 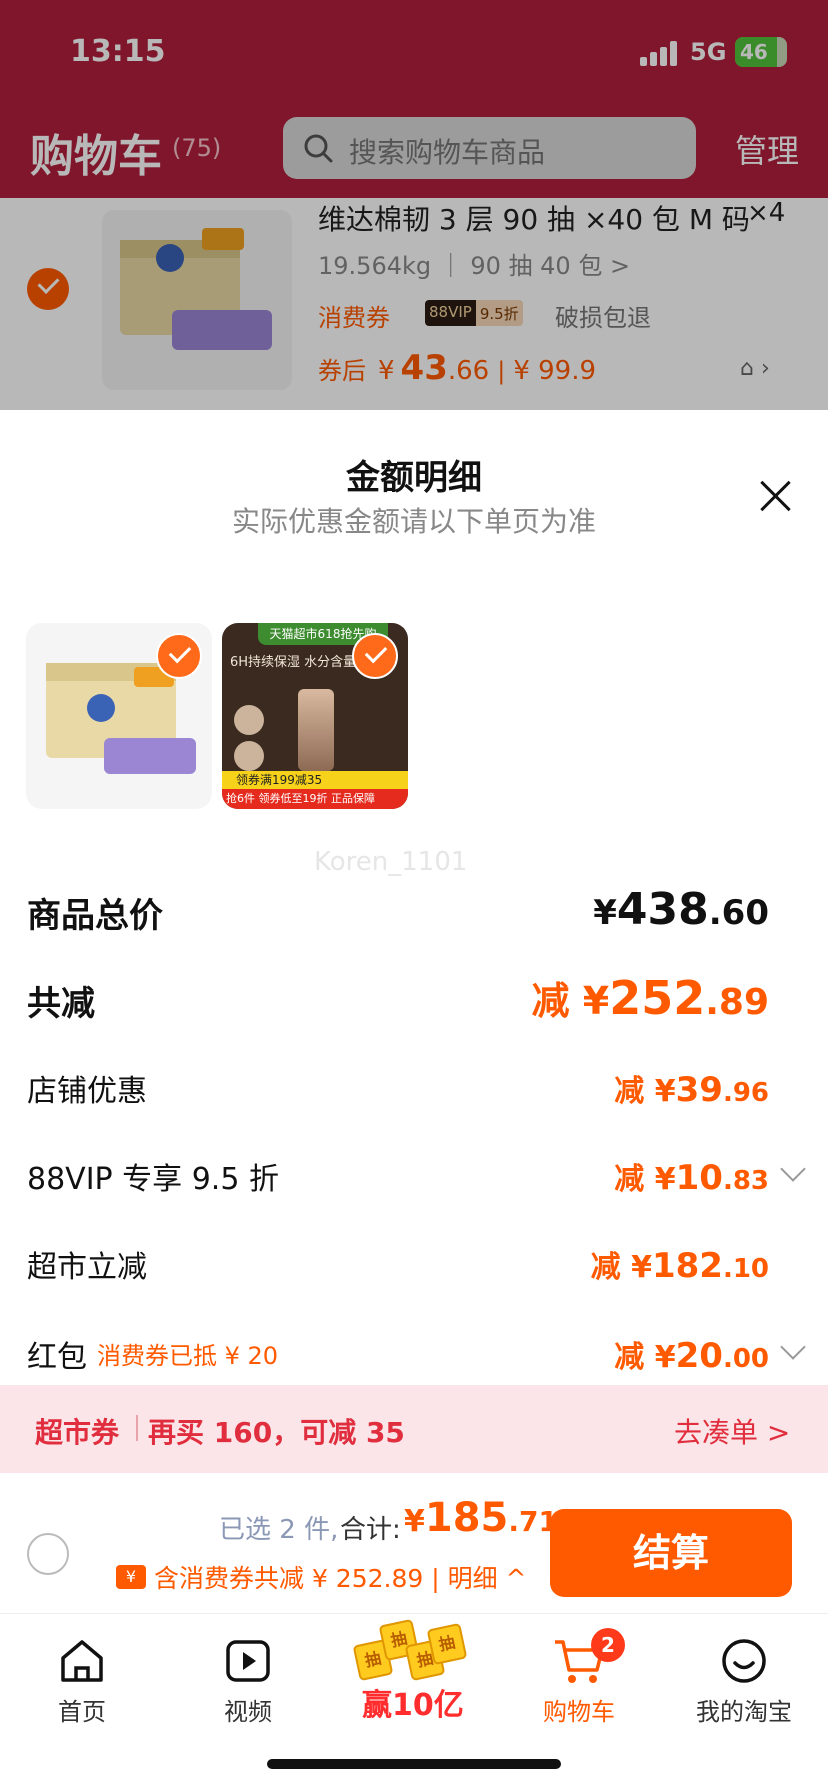 I want to click on saving-text: 含消费券共减 ¥ 252.89 | 明细 ^, so click(x=340, y=1578).